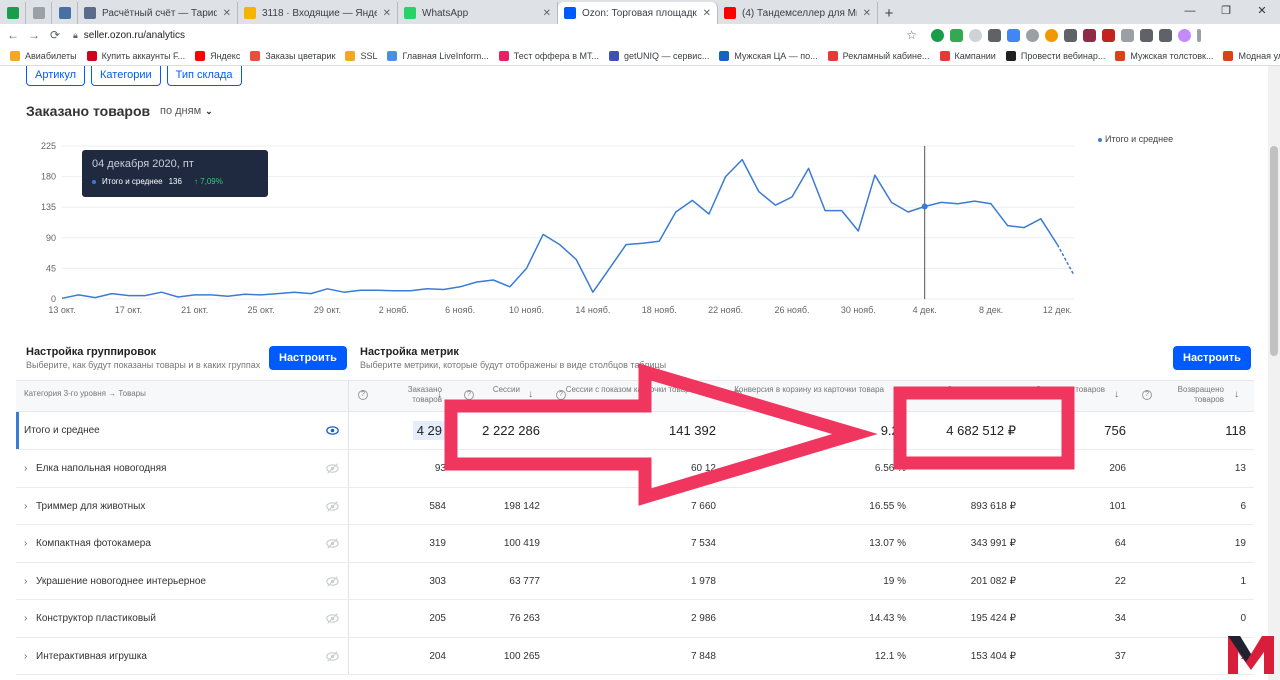 This screenshot has height=680, width=1280. I want to click on back-icon: ←, so click(13, 35).